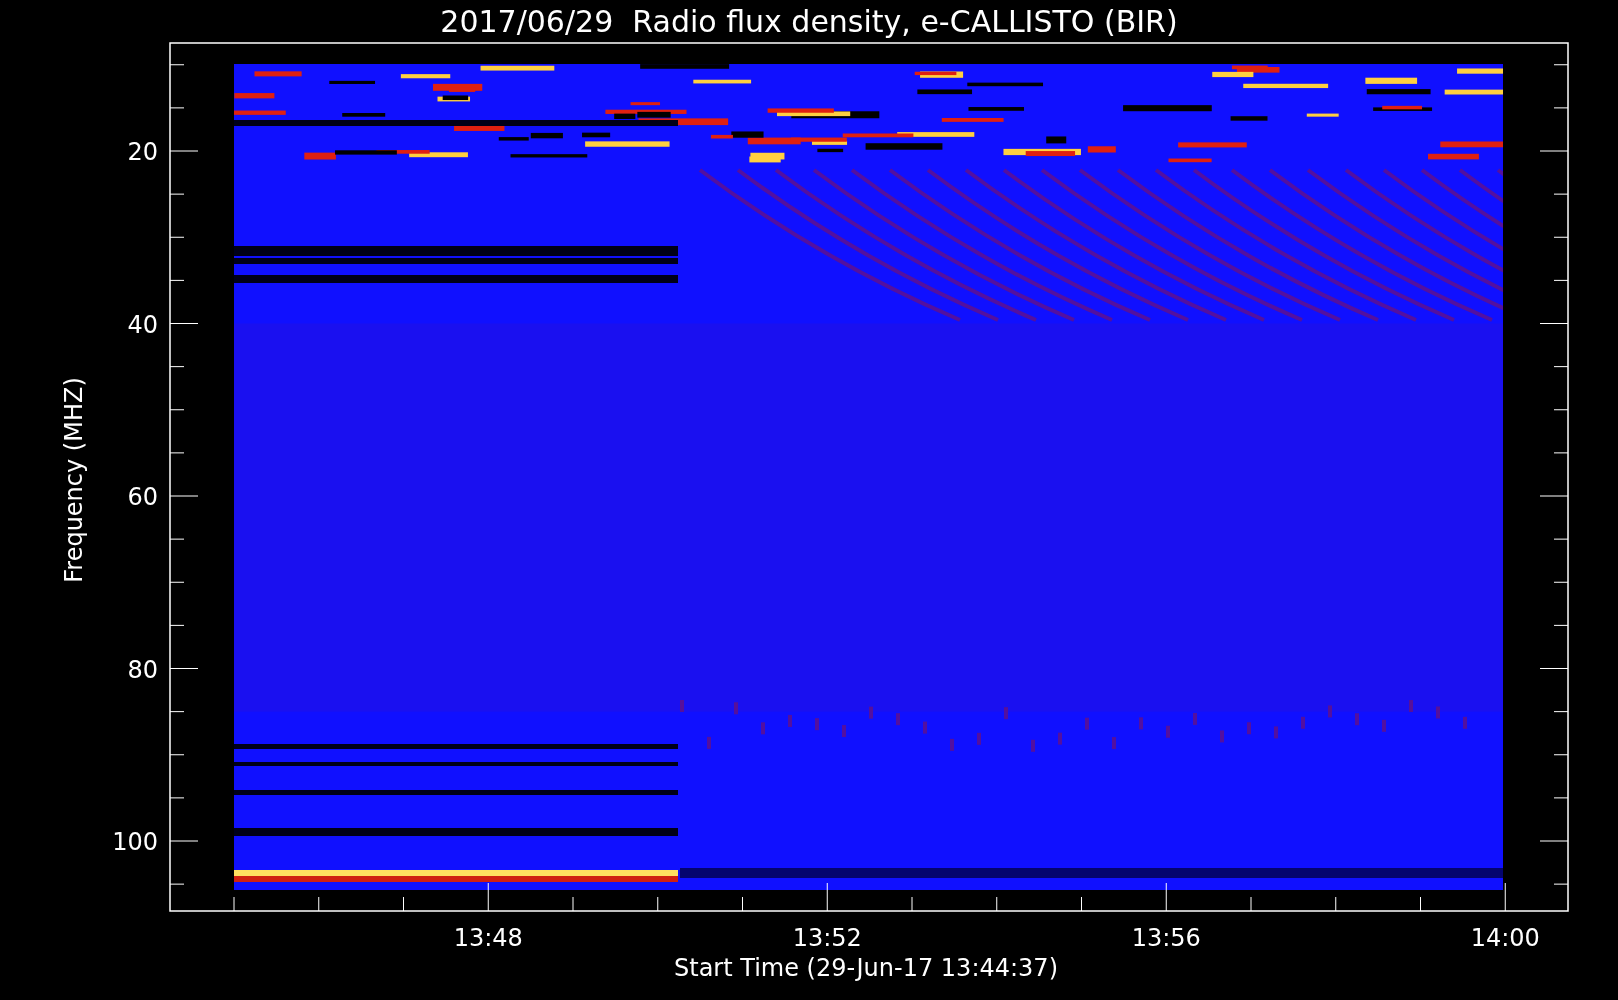 The height and width of the screenshot is (1000, 1618). I want to click on axis-label: Start Time (29-Jun-17 13:44:37), so click(866, 968).